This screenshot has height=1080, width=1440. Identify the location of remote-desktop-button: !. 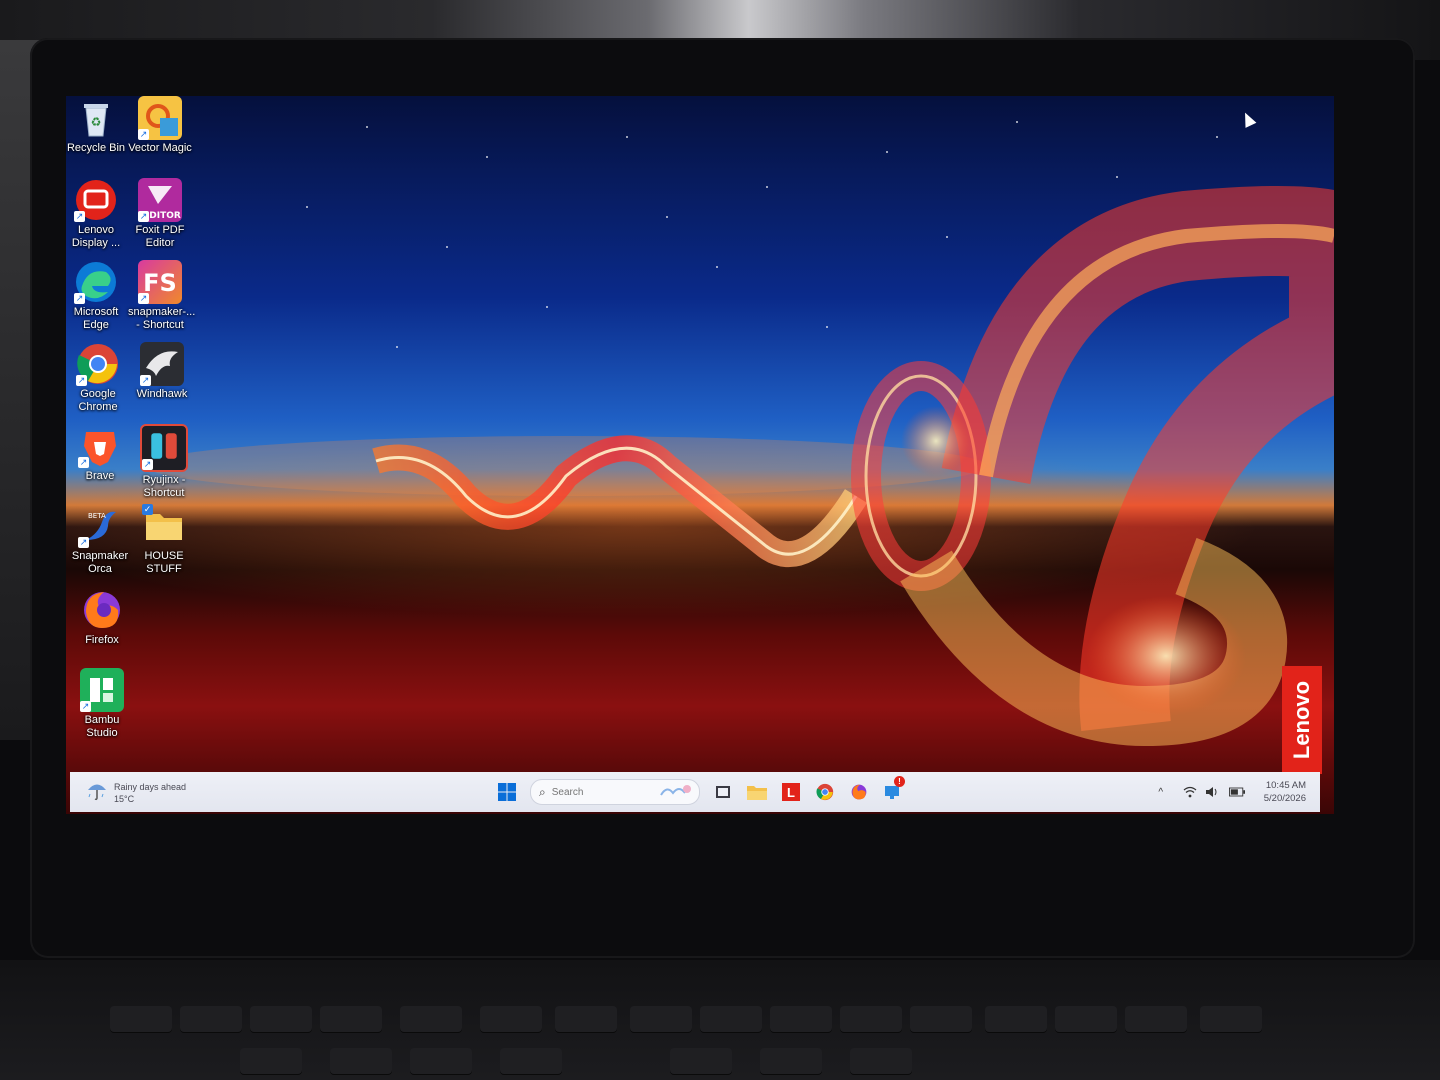
(893, 791).